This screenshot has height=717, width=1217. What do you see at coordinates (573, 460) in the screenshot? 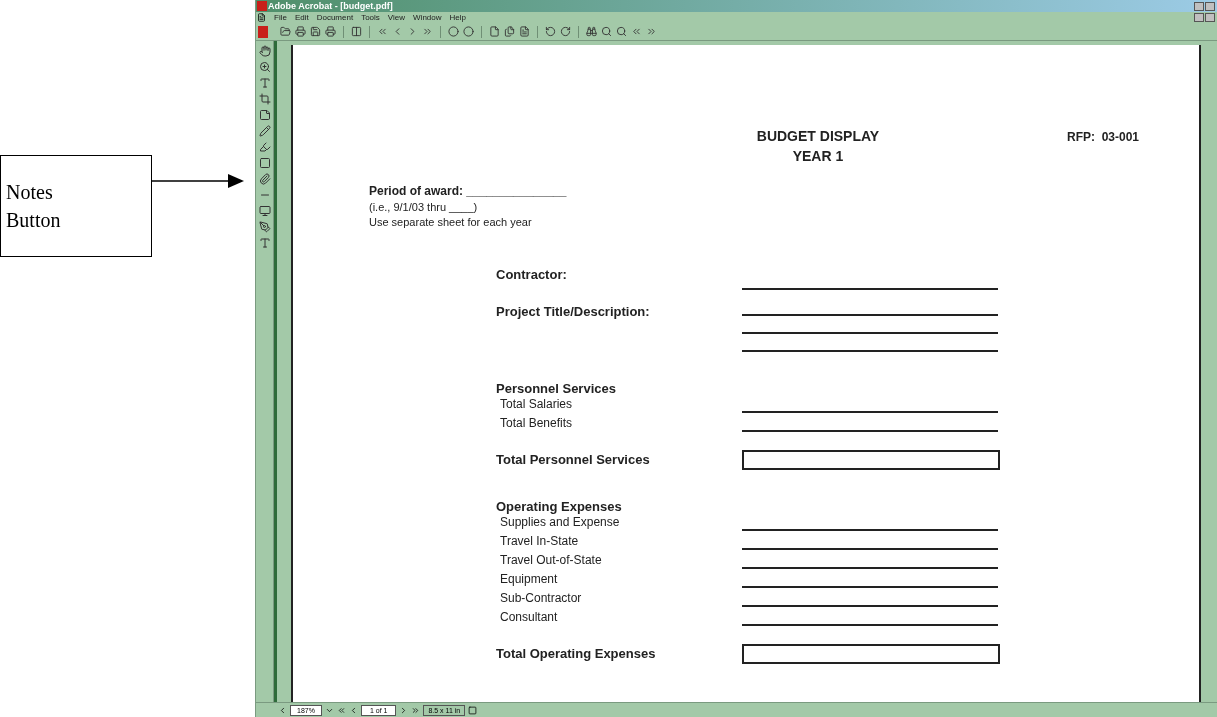
I see `form-label: Total Personnel Services` at bounding box center [573, 460].